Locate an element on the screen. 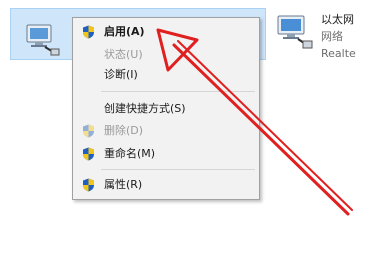 This screenshot has width=368, height=258. adapter-ethernet-info: 以太网 网络 Realte is located at coordinates (344, 36).